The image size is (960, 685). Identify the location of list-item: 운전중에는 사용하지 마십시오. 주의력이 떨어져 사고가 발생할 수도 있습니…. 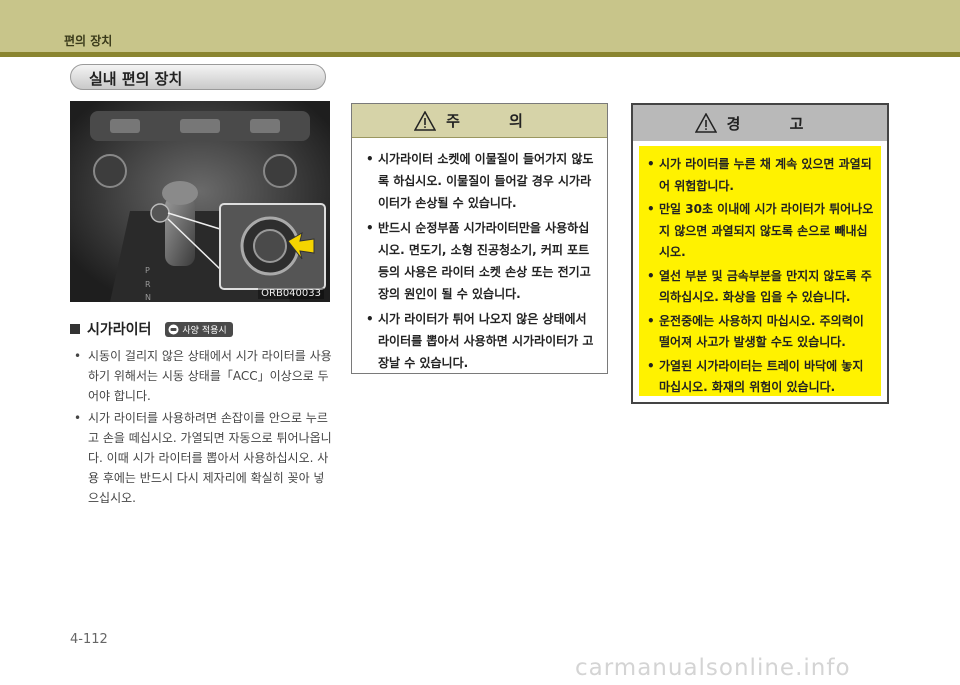
(761, 332).